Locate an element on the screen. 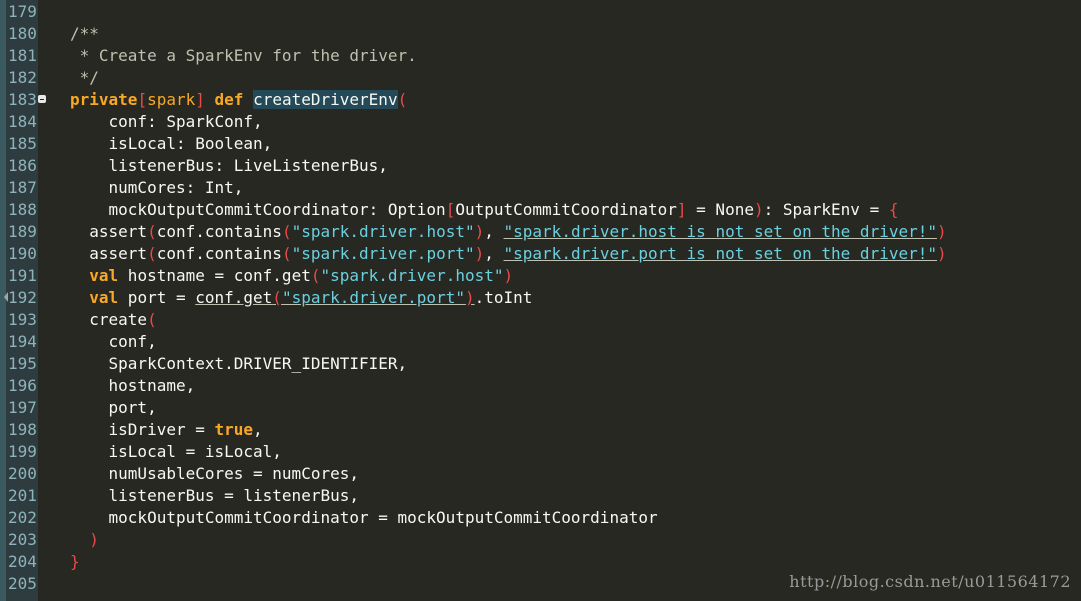 The height and width of the screenshot is (601, 1081). code-line: 185 isLocal: Boolean, is located at coordinates (540, 144).